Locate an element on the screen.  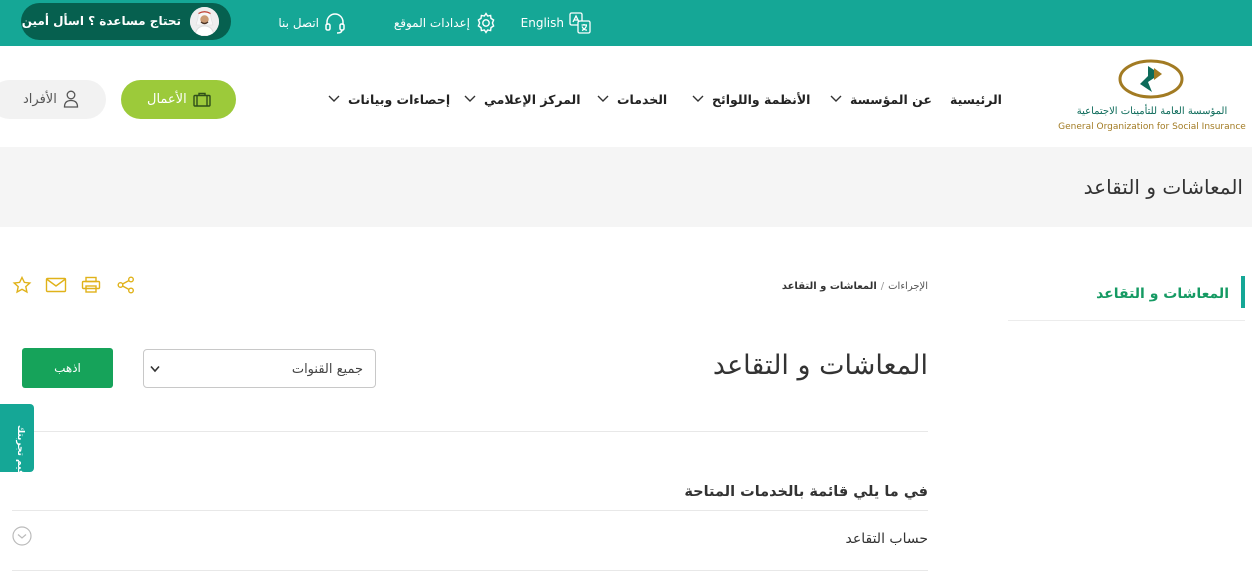
individuals-button-label: الأفراد is located at coordinates (40, 99).